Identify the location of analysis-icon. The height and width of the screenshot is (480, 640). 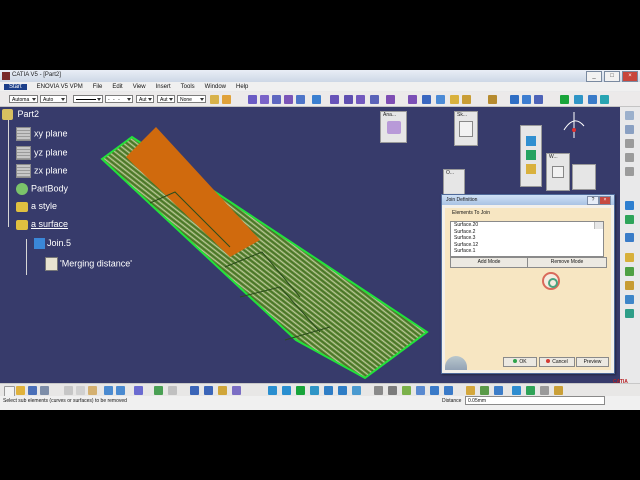
(393, 127).